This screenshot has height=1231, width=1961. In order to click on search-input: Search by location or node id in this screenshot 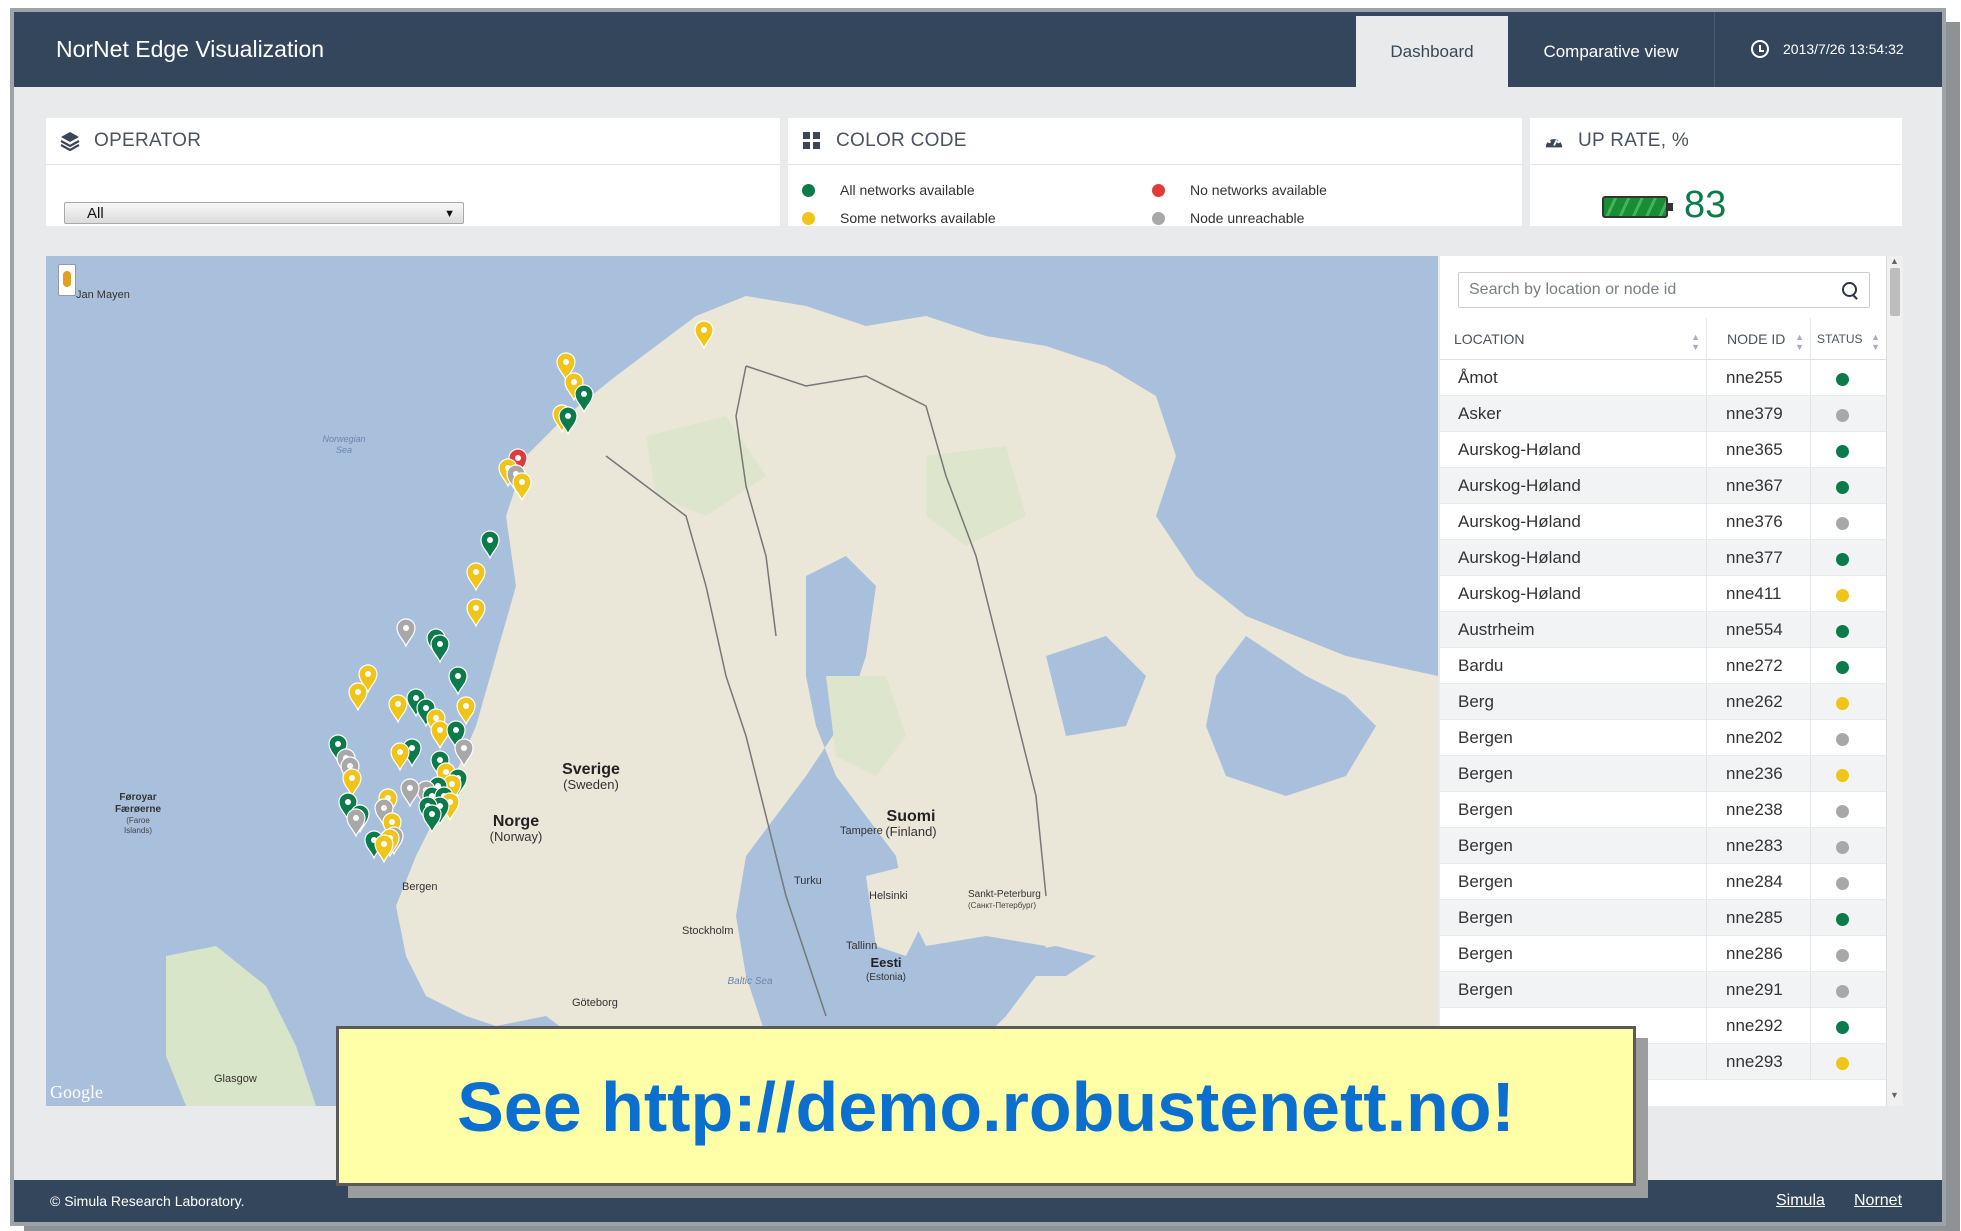, I will do `click(1664, 290)`.